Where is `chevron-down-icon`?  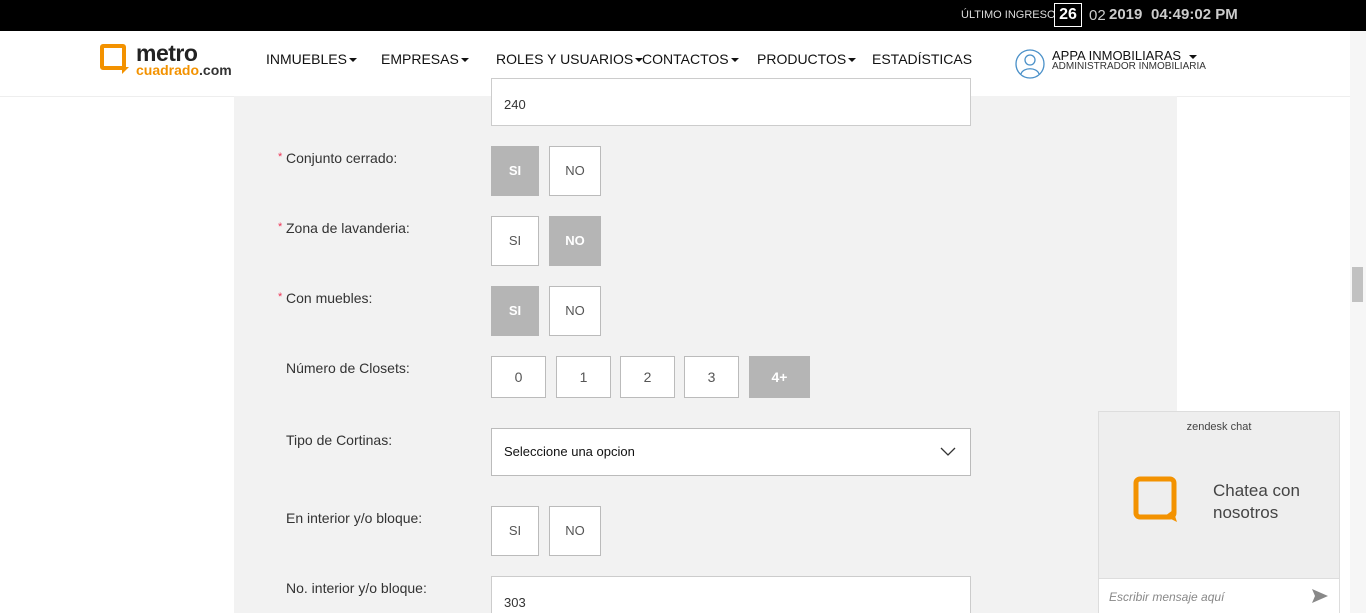 chevron-down-icon is located at coordinates (948, 451).